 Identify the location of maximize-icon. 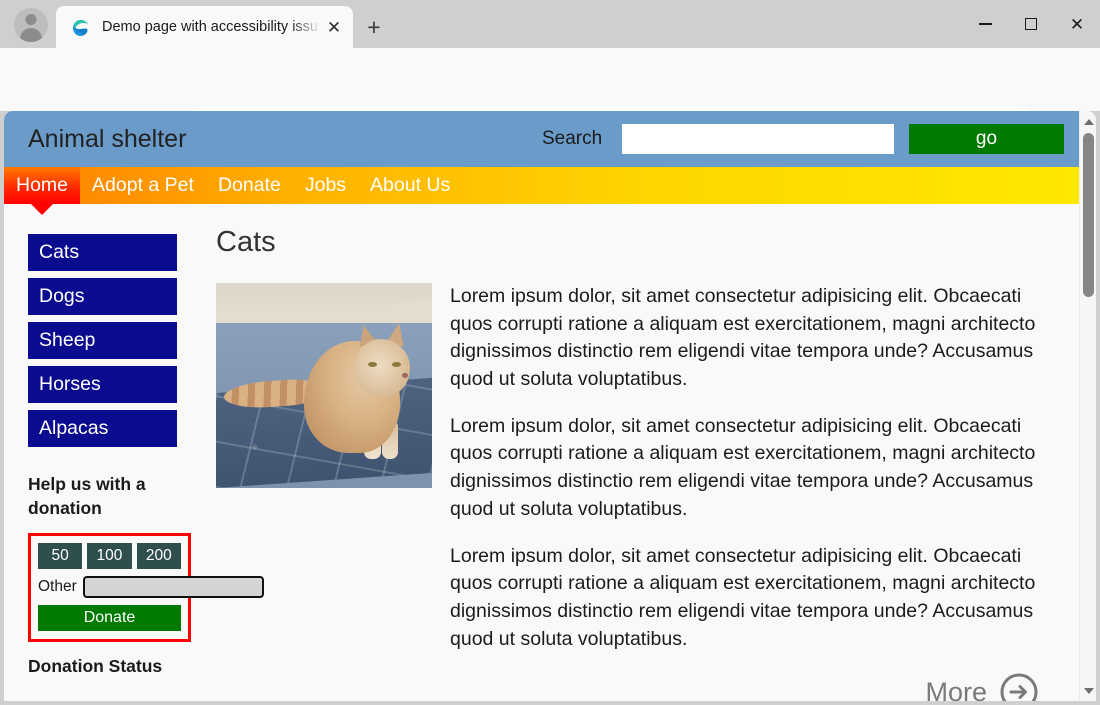
(1031, 24).